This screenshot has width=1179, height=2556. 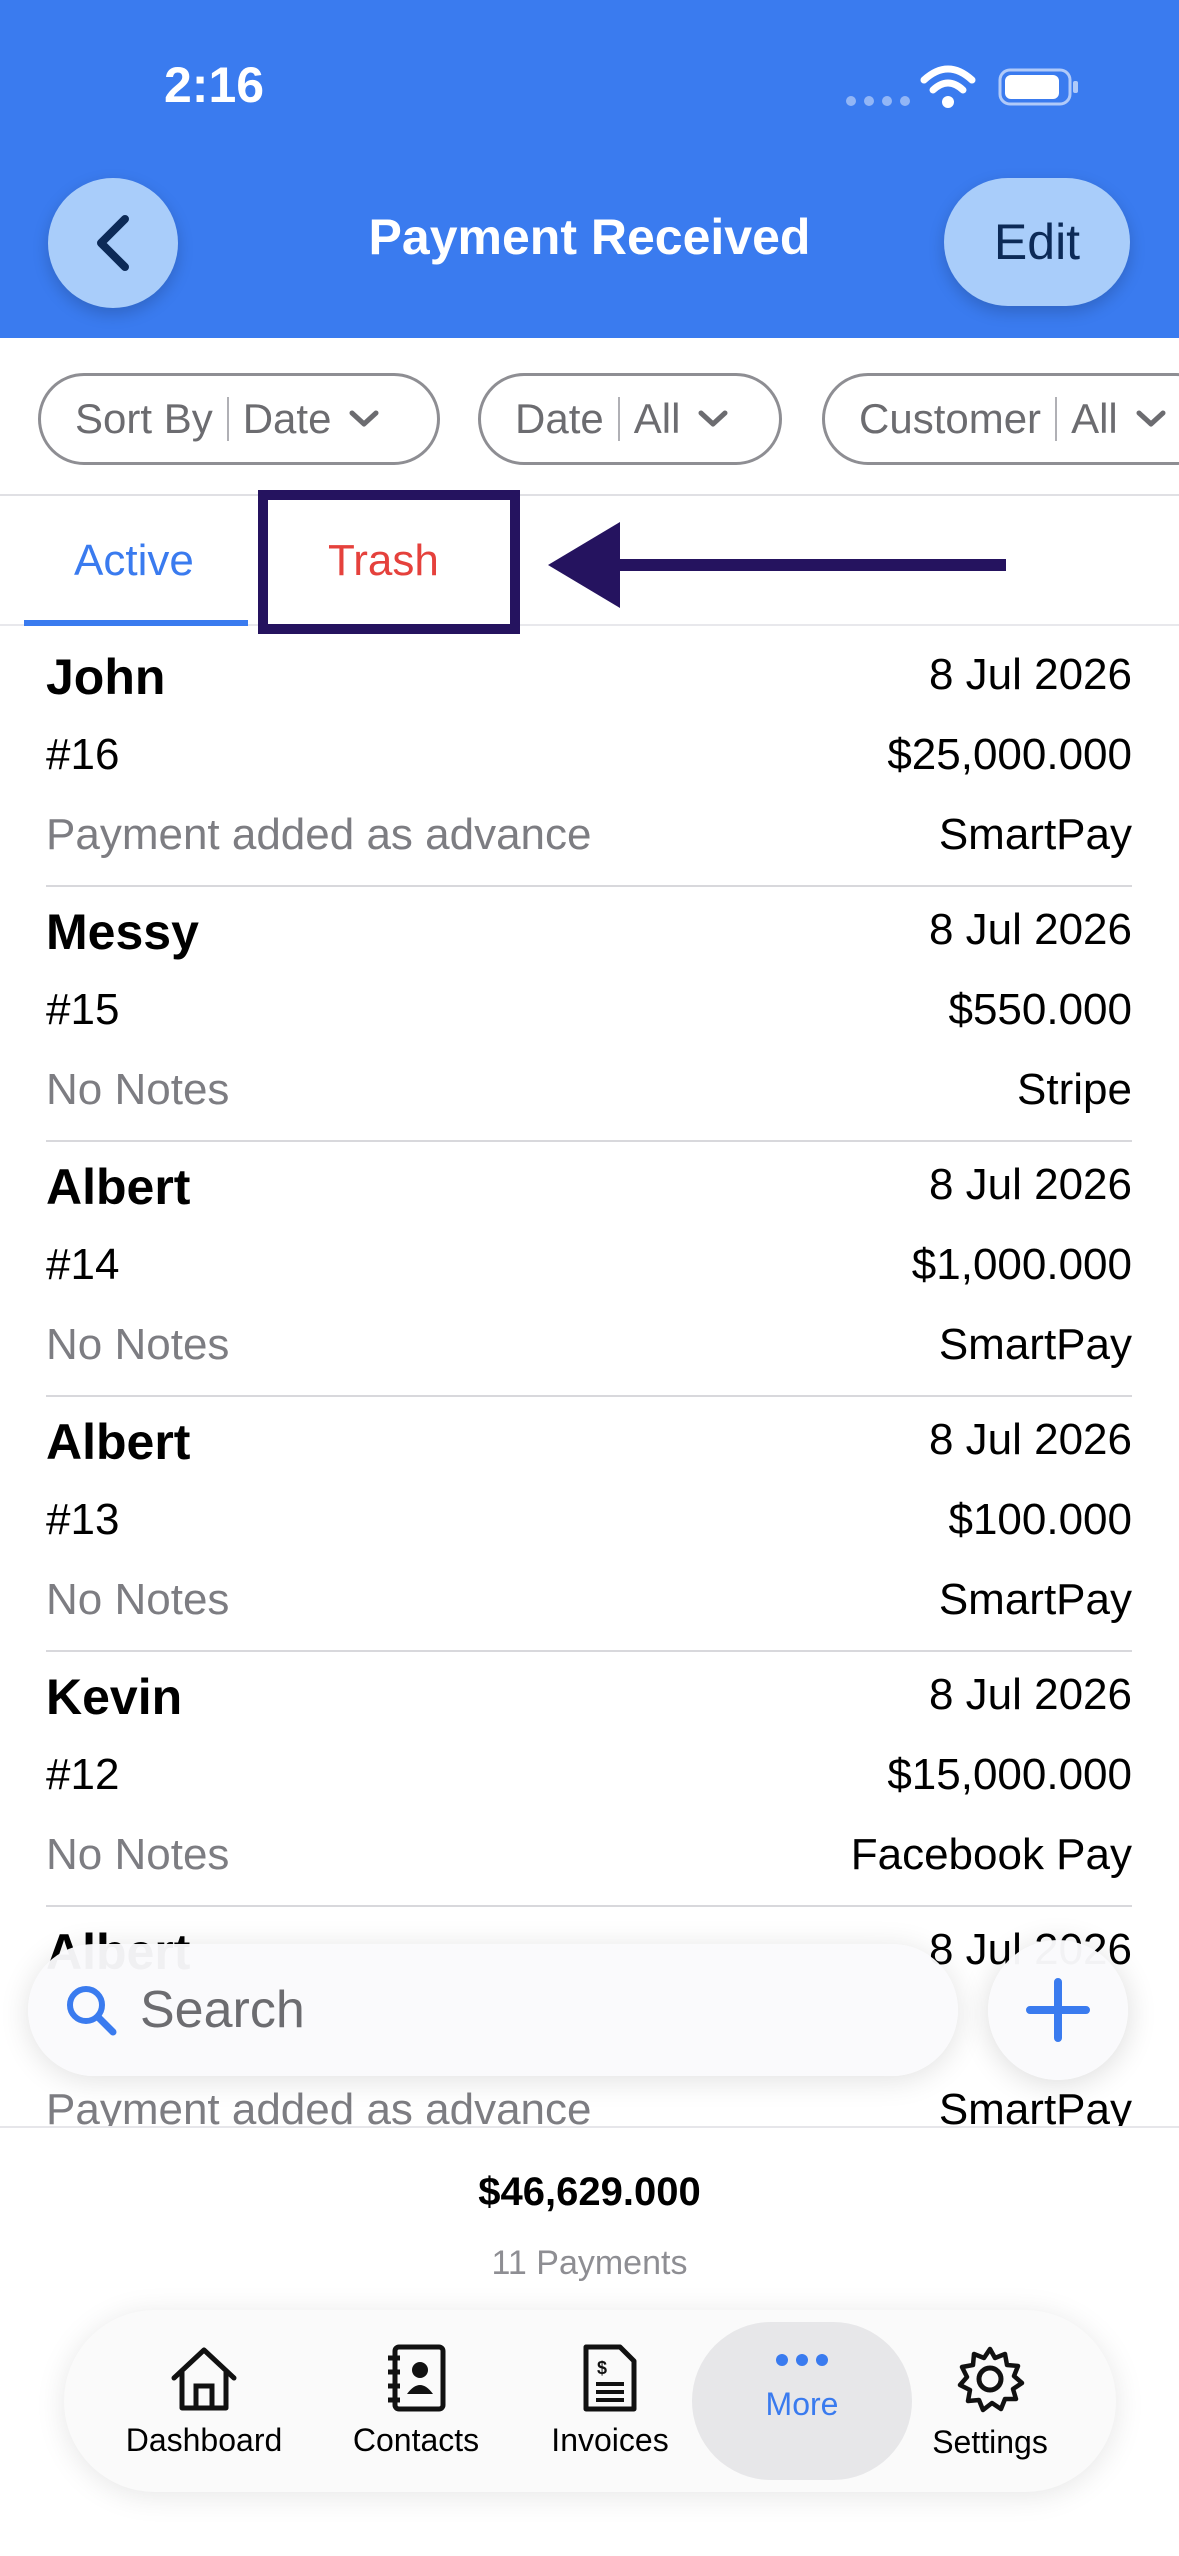 I want to click on payment-amount: $25,000.000, so click(x=1009, y=754).